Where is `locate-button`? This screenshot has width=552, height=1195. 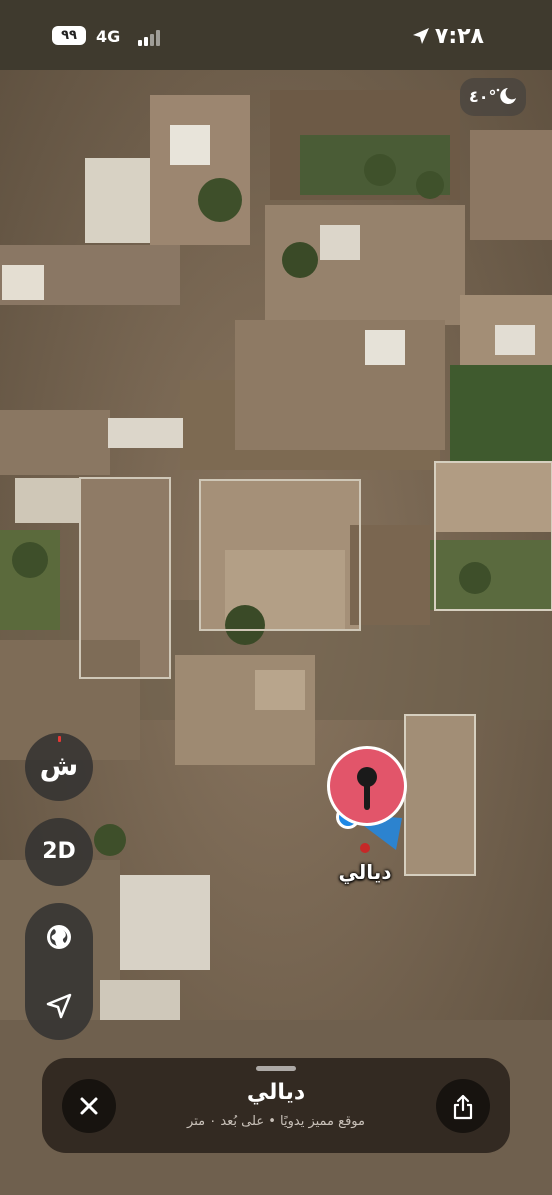 locate-button is located at coordinates (59, 1006).